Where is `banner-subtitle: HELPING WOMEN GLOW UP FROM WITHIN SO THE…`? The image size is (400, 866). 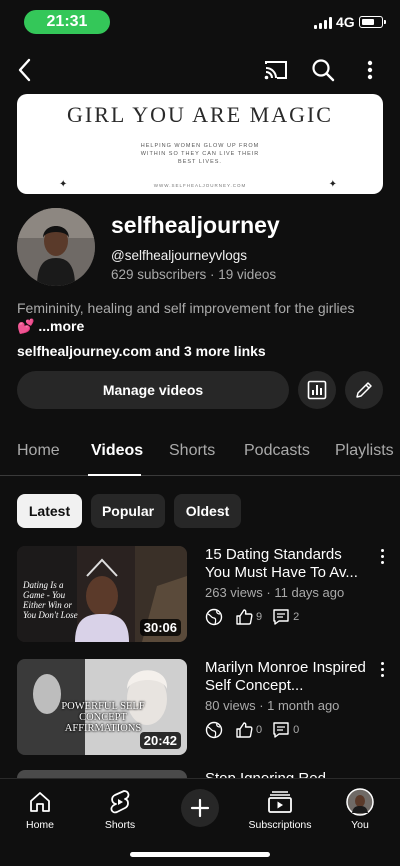
banner-subtitle: HELPING WOMEN GLOW UP FROM WITHIN SO THE… is located at coordinates (200, 154).